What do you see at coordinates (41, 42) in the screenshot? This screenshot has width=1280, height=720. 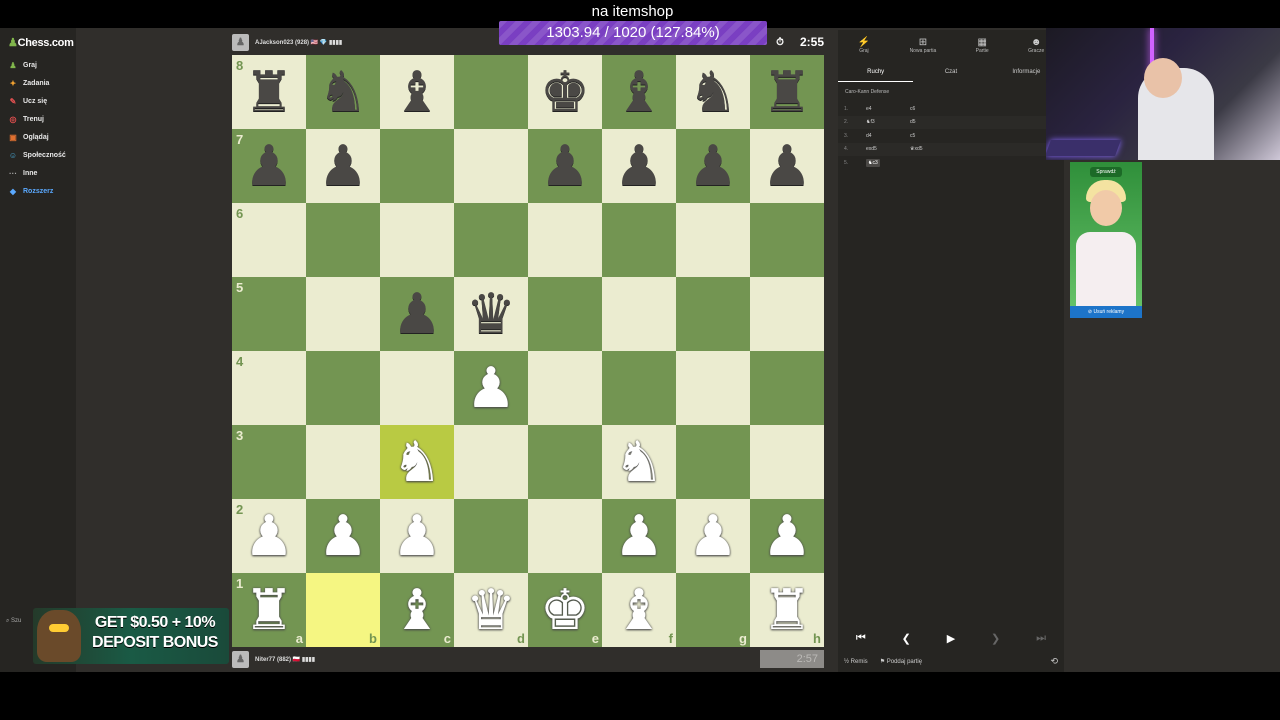 I see `chess-logo: ♟Chess.com` at bounding box center [41, 42].